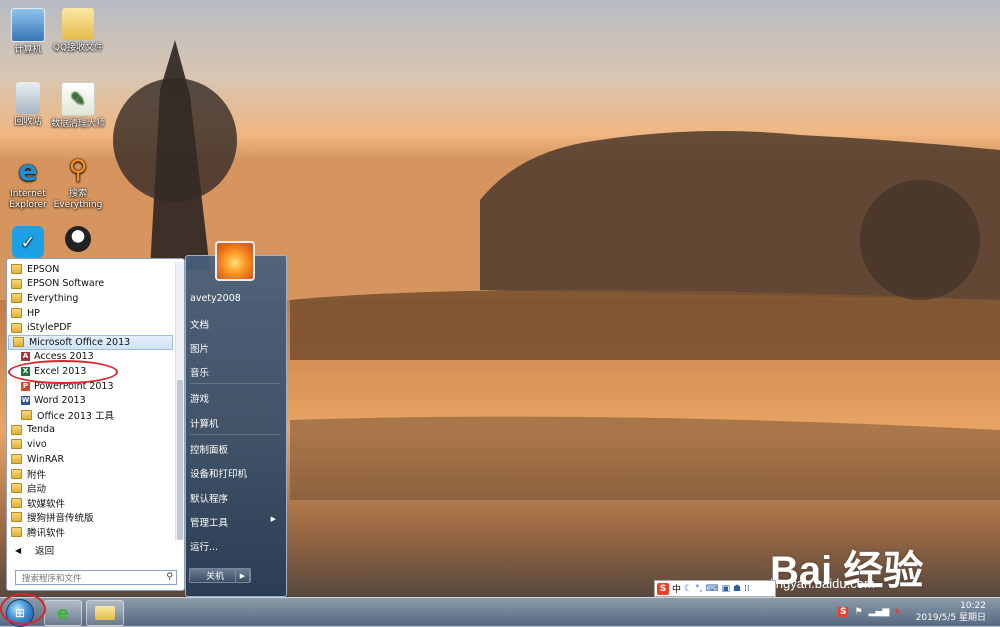 Image resolution: width=1000 pixels, height=627 pixels. Describe the element at coordinates (235, 434) in the screenshot. I see `separator` at that location.